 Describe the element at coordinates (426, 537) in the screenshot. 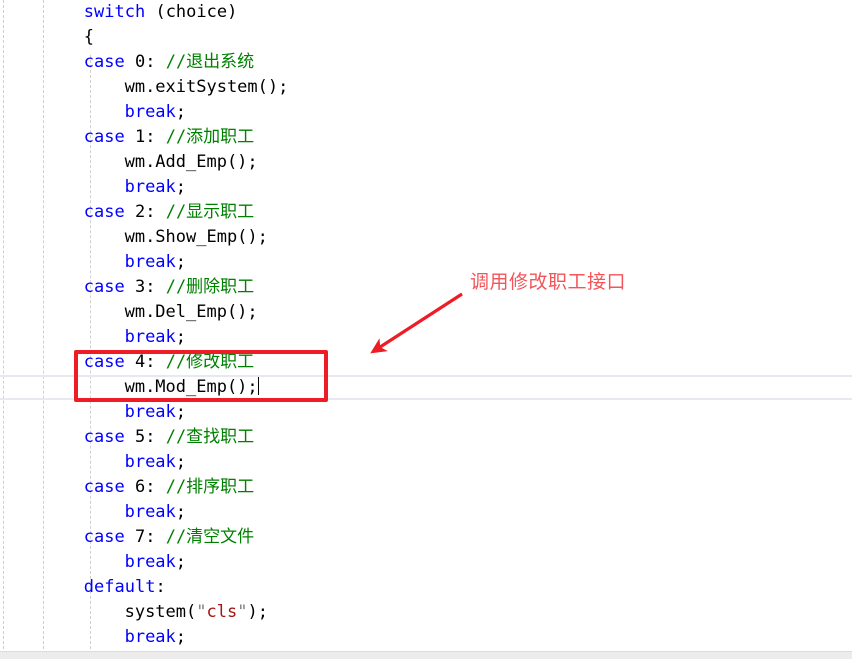

I see `code-line: case 7: //清空文件` at that location.